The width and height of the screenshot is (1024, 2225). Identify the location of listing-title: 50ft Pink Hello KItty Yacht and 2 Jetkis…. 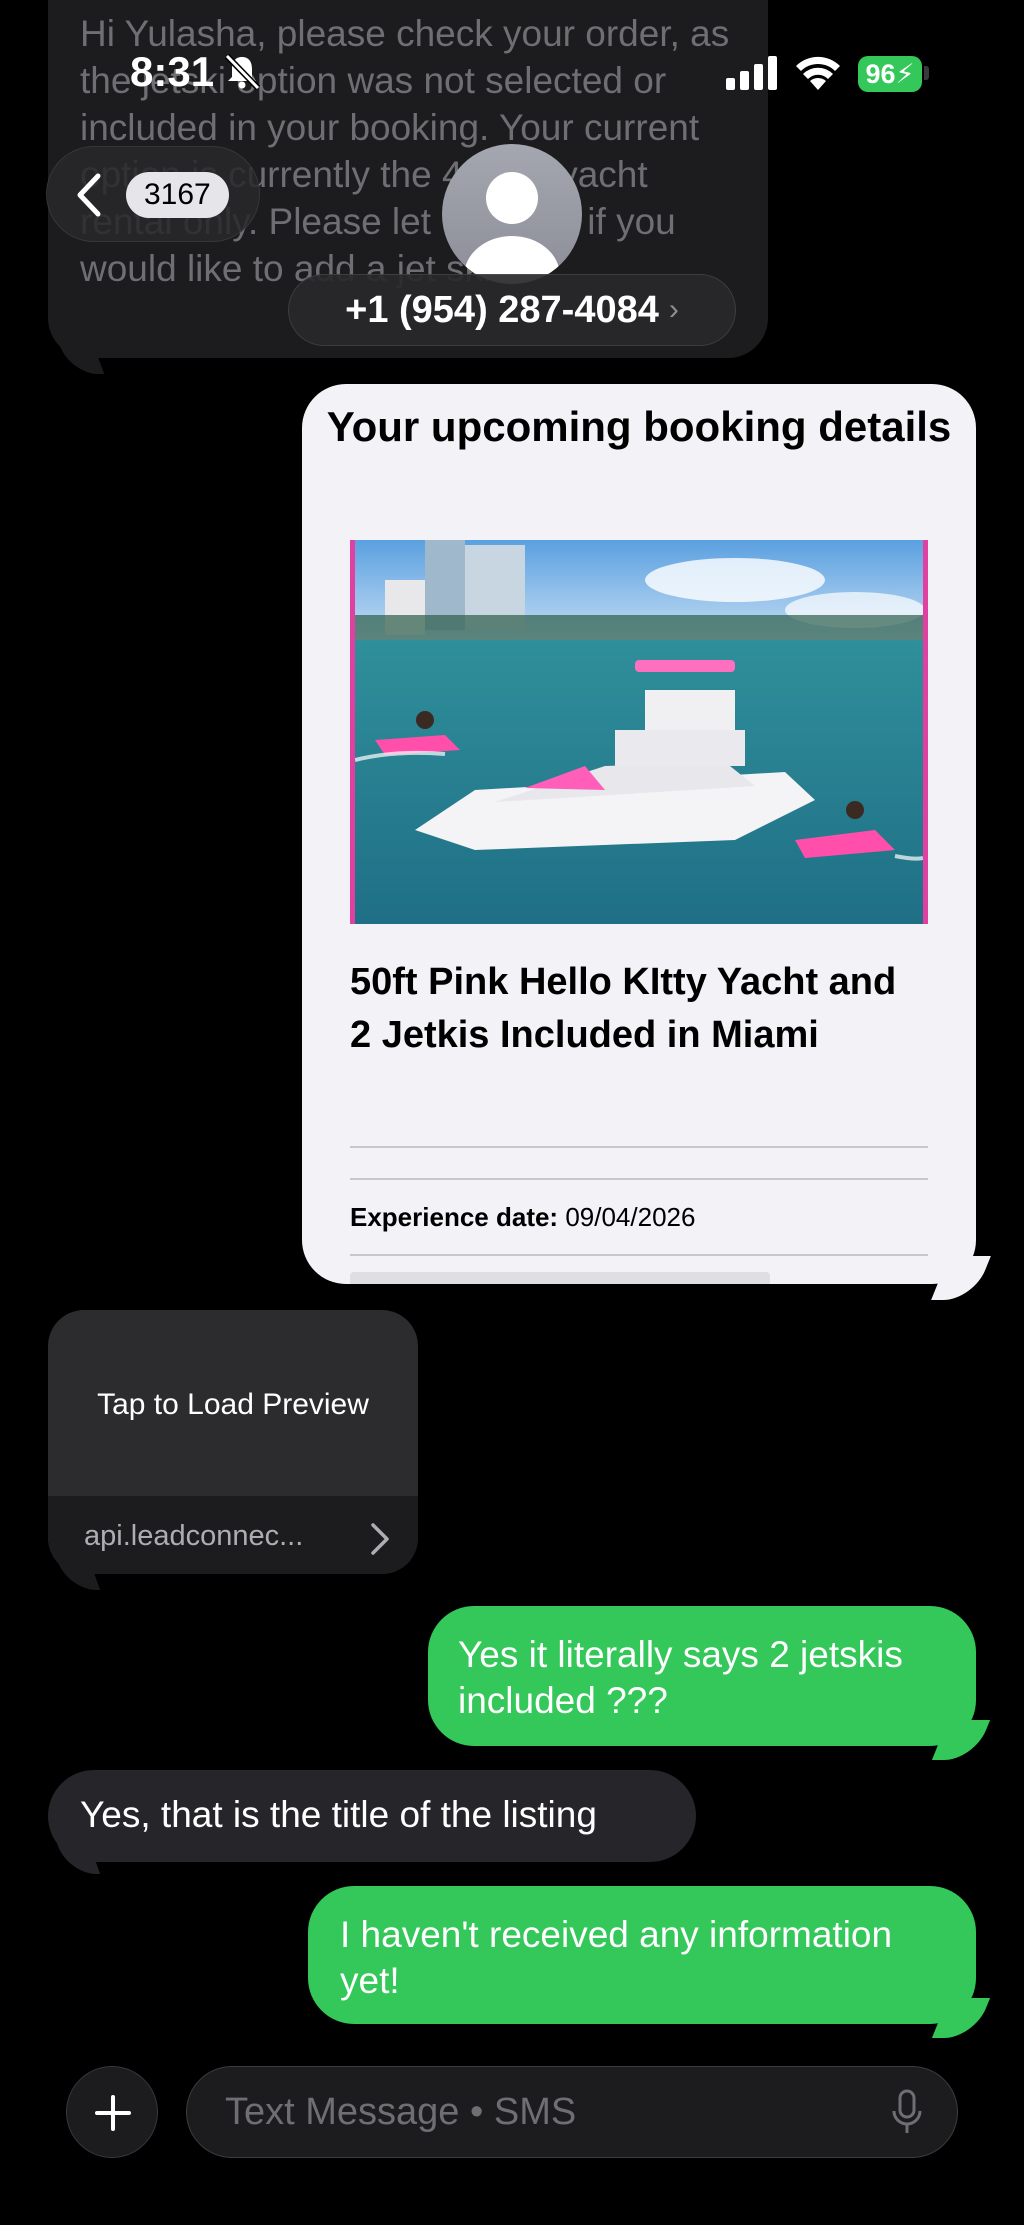
(623, 1008).